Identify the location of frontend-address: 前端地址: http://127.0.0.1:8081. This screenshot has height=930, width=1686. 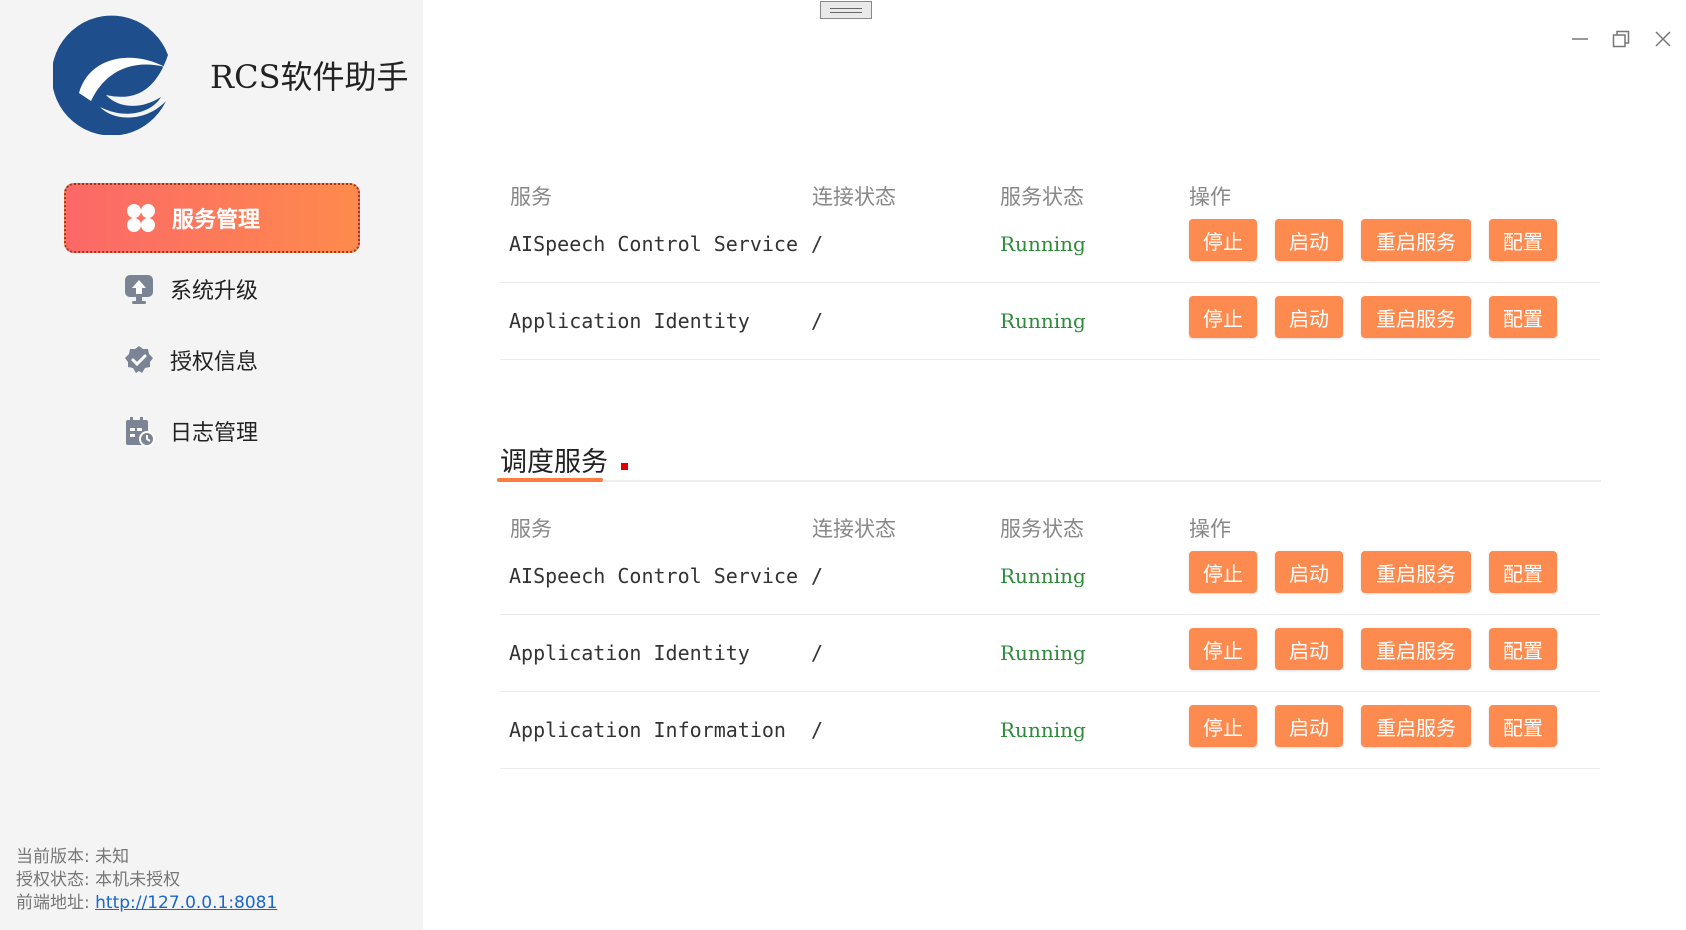
(146, 903).